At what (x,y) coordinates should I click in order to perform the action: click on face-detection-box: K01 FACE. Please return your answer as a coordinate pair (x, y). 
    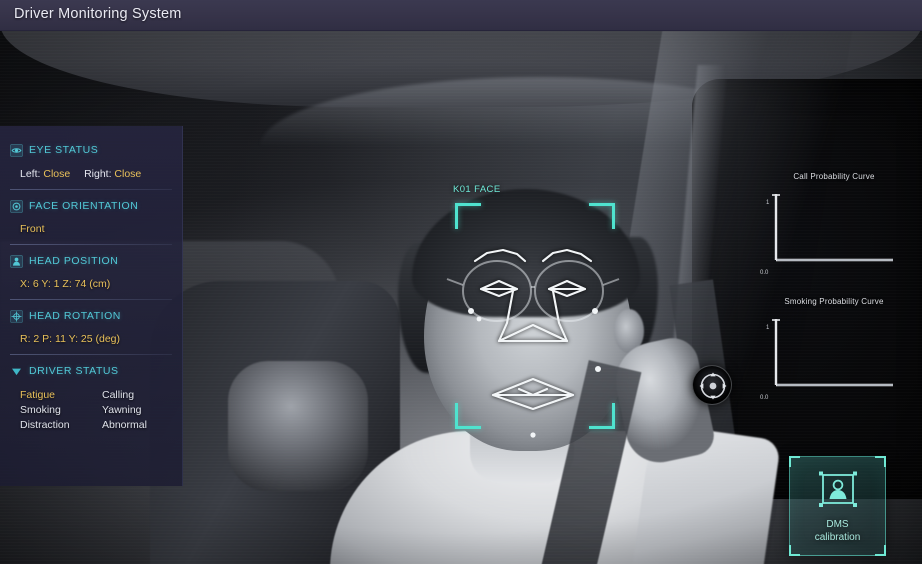
    Looking at the image, I should click on (533, 311).